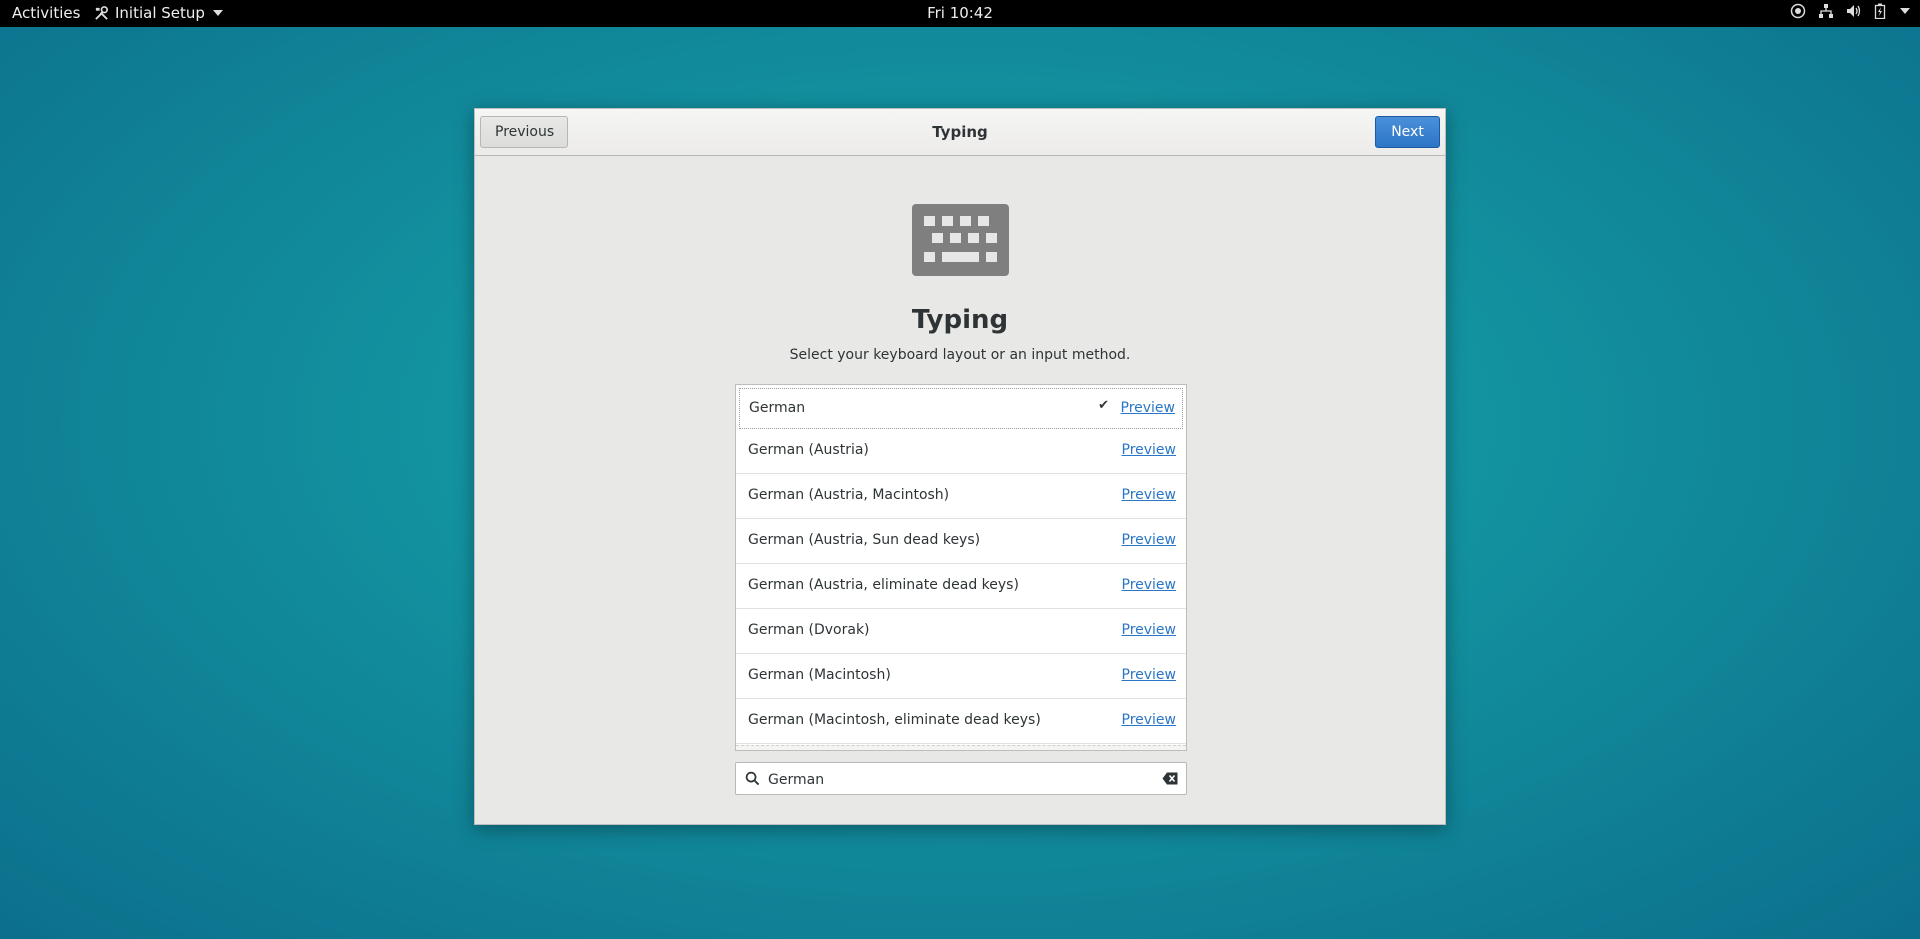 This screenshot has height=939, width=1920. I want to click on search-input, so click(958, 780).